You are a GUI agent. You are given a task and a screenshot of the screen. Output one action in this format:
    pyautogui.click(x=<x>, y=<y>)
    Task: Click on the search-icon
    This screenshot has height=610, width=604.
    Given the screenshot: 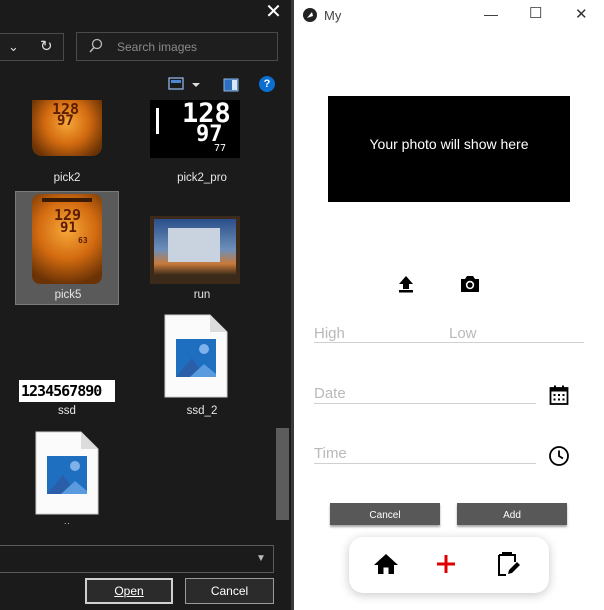 What is the action you would take?
    pyautogui.click(x=96, y=45)
    